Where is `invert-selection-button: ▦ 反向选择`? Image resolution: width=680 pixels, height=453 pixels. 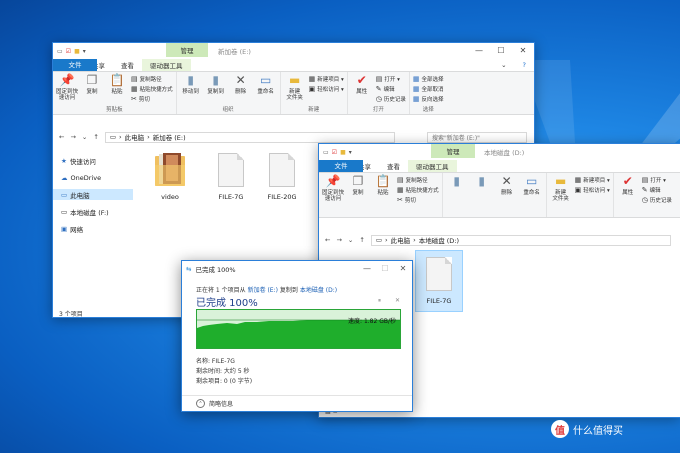
invert-selection-button: ▦ 反向选择 is located at coordinates (428, 99).